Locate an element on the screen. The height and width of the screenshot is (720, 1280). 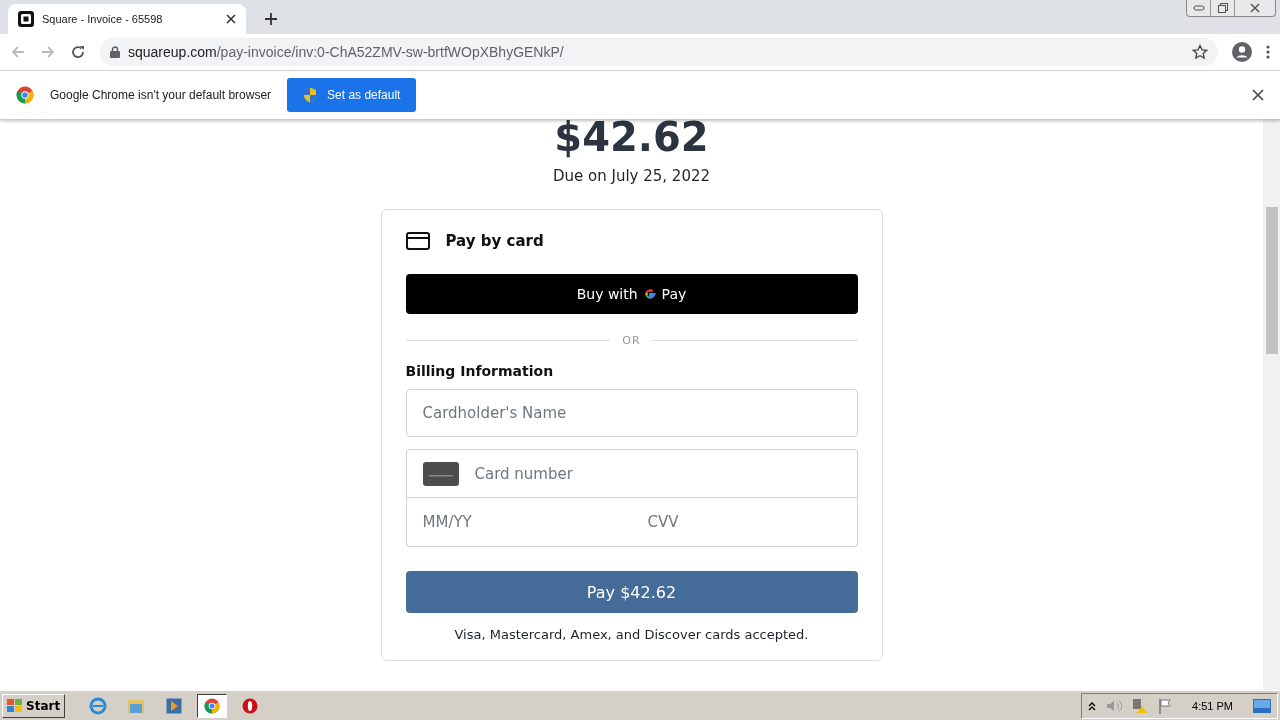
star-icon is located at coordinates (1200, 52).